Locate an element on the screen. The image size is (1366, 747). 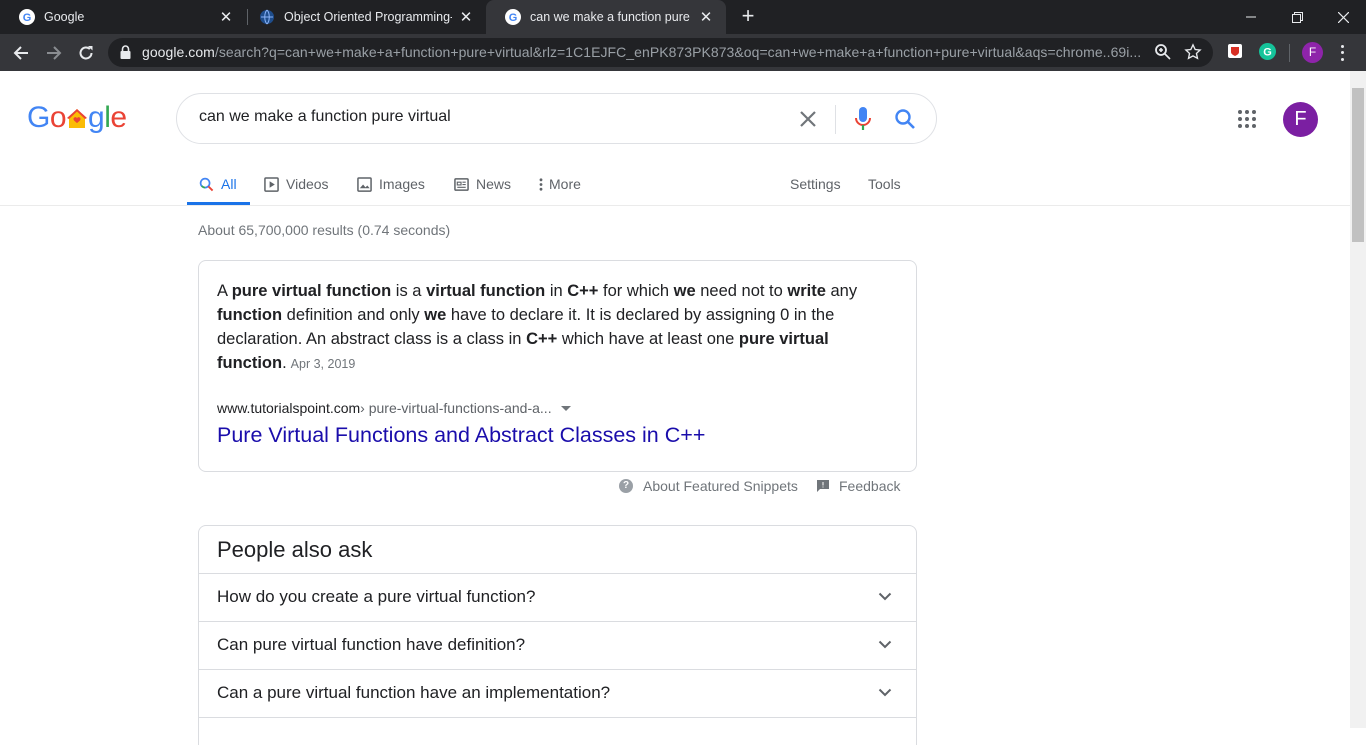
tab-label: Settings is located at coordinates (815, 184).